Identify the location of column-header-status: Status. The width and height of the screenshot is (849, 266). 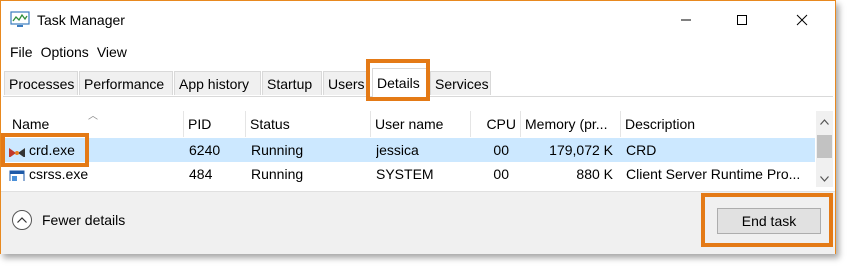
(308, 124).